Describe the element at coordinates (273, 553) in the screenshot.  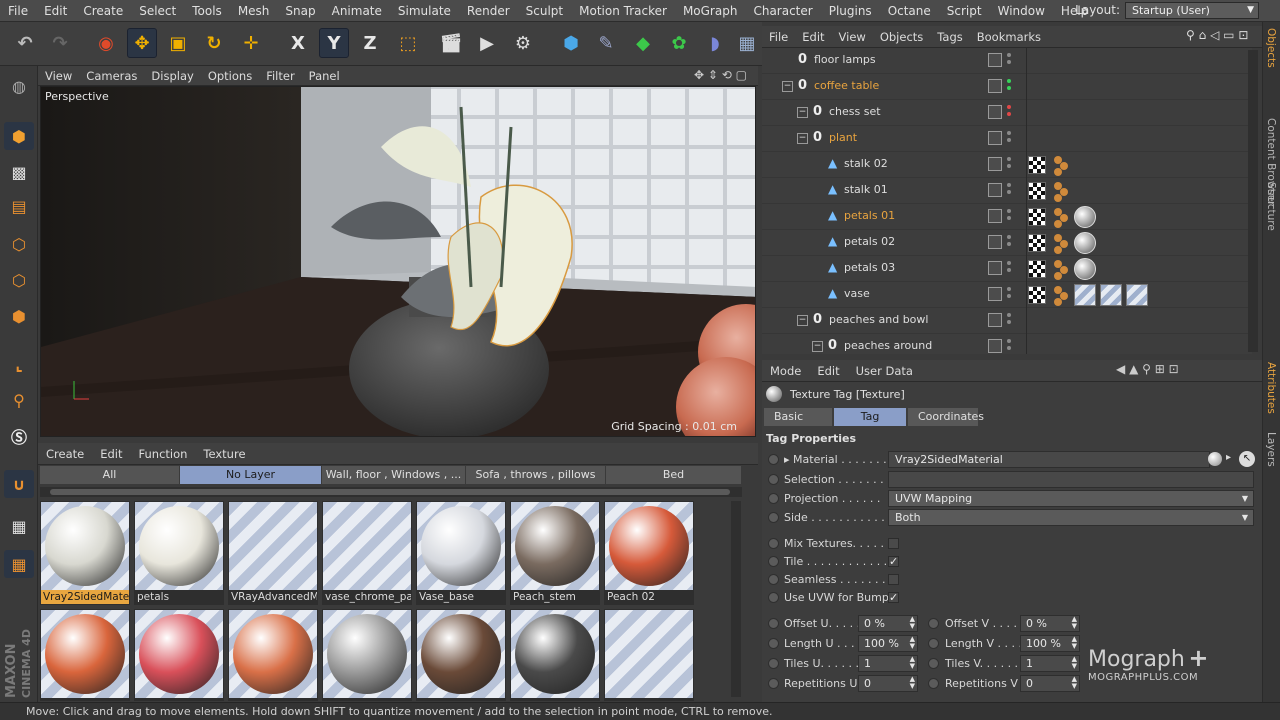
I see `material-swatch: VRayAdvancedM` at that location.